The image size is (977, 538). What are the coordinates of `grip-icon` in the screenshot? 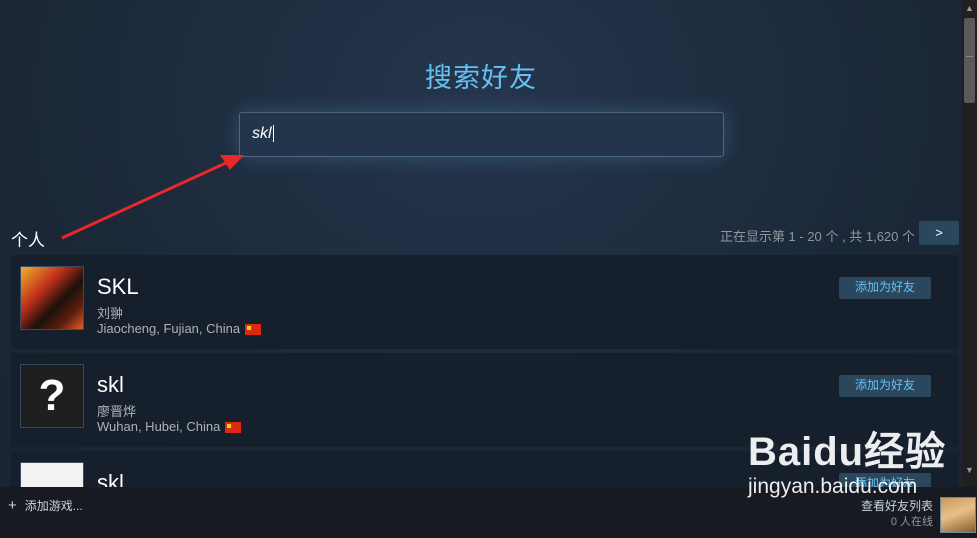 It's located at (969, 56).